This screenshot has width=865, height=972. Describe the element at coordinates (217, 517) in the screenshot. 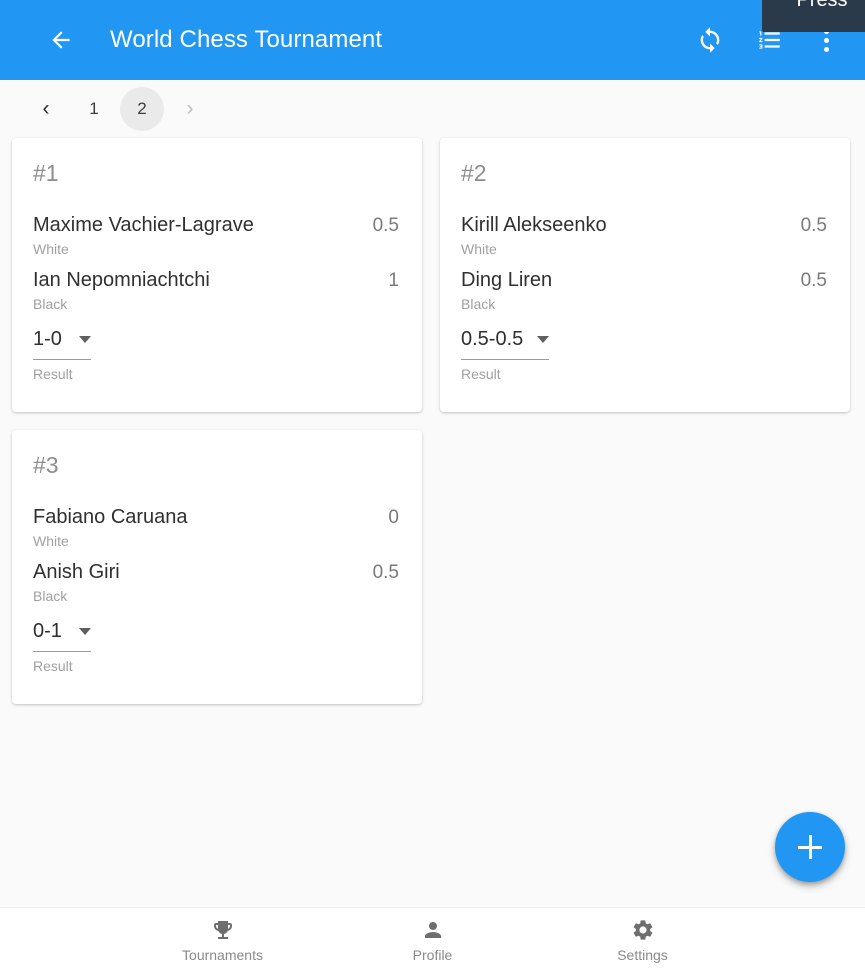

I see `white-player-row: Fabiano Caruana 0` at that location.